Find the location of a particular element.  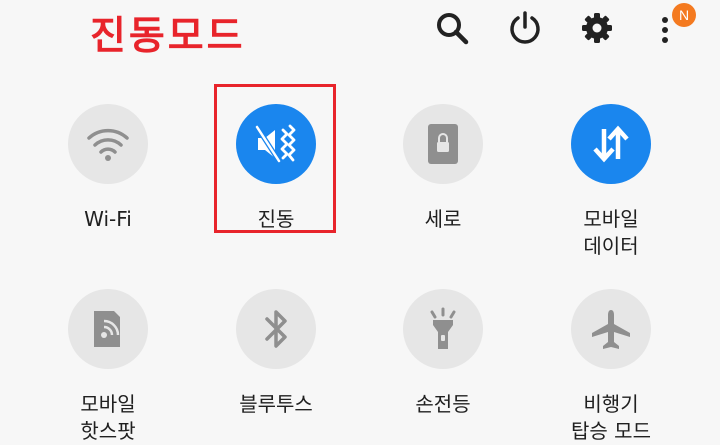

wifi-icon is located at coordinates (108, 144).